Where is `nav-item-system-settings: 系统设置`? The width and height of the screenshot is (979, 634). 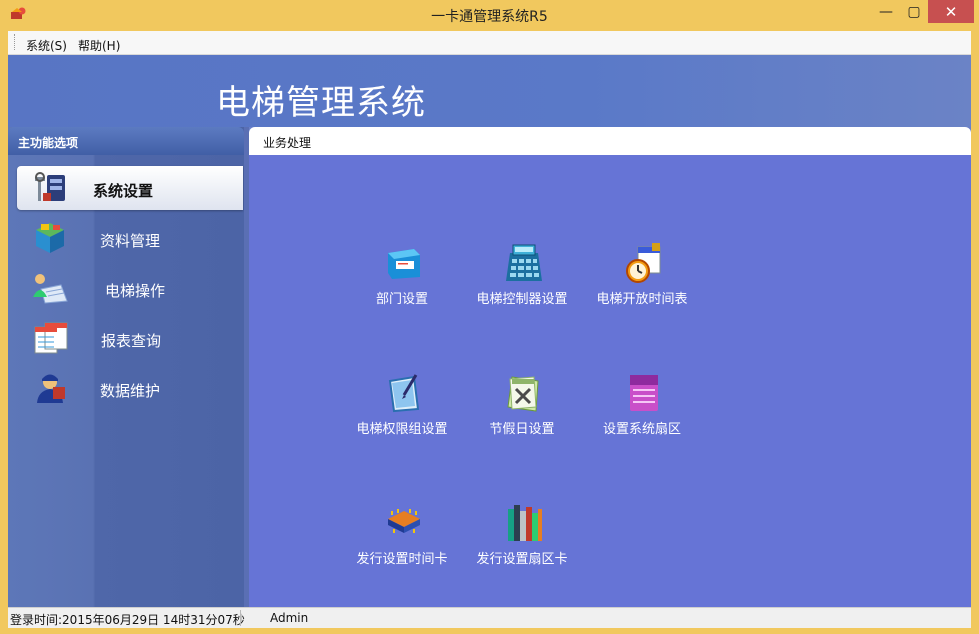
nav-item-system-settings: 系统设置 is located at coordinates (130, 188).